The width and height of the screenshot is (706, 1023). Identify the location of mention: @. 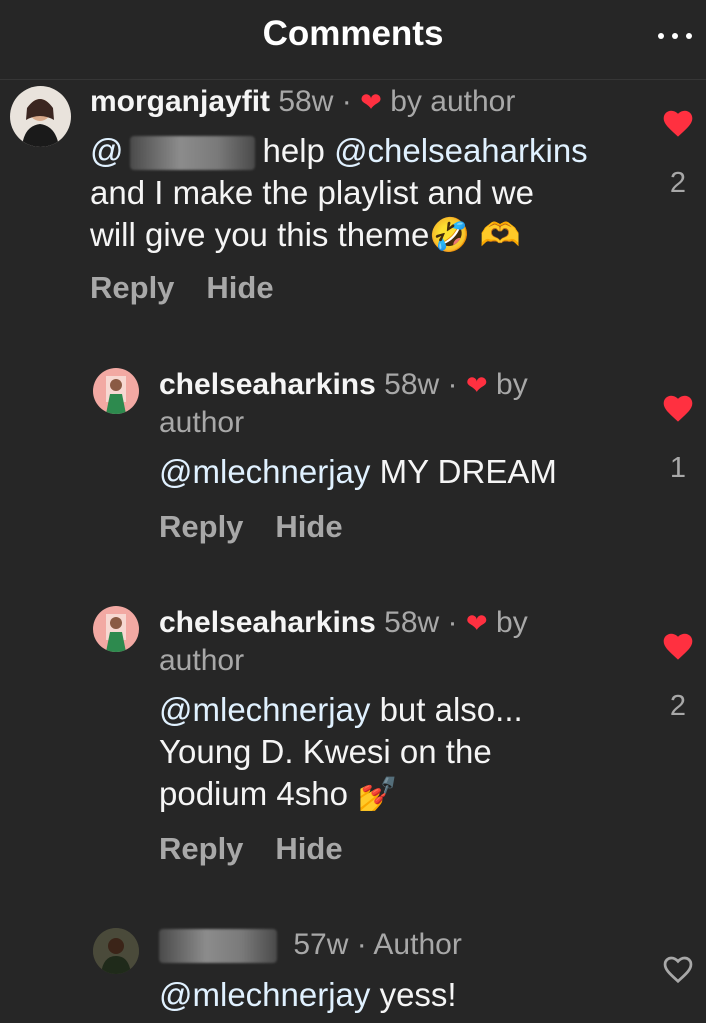
(107, 150).